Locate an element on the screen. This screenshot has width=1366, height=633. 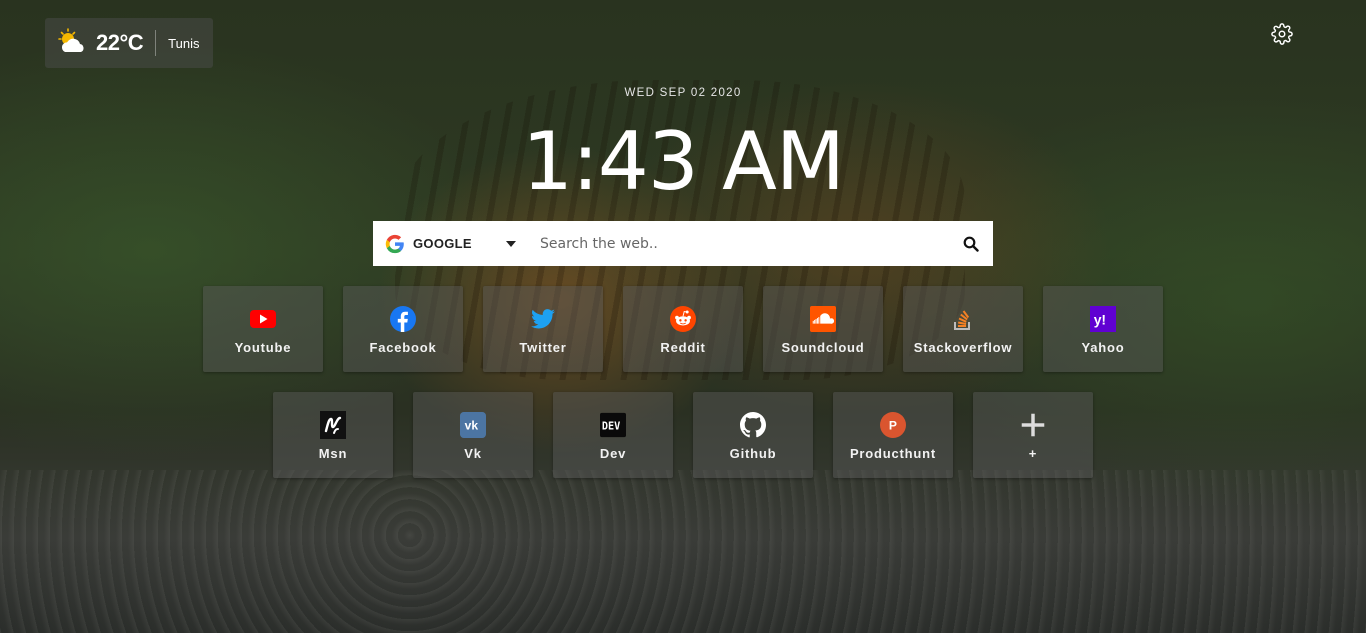
shortcut-reddit: Reddit is located at coordinates (683, 329).